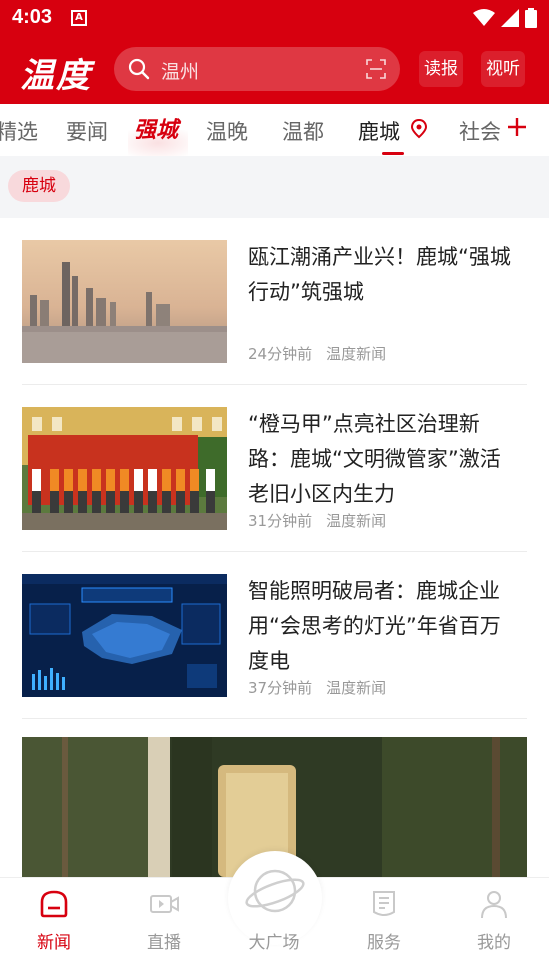 The height and width of the screenshot is (977, 549). What do you see at coordinates (54, 943) in the screenshot?
I see `nav-news-label: 新闻` at bounding box center [54, 943].